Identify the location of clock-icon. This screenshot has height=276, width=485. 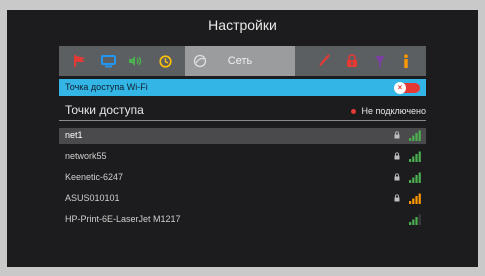
(165, 61).